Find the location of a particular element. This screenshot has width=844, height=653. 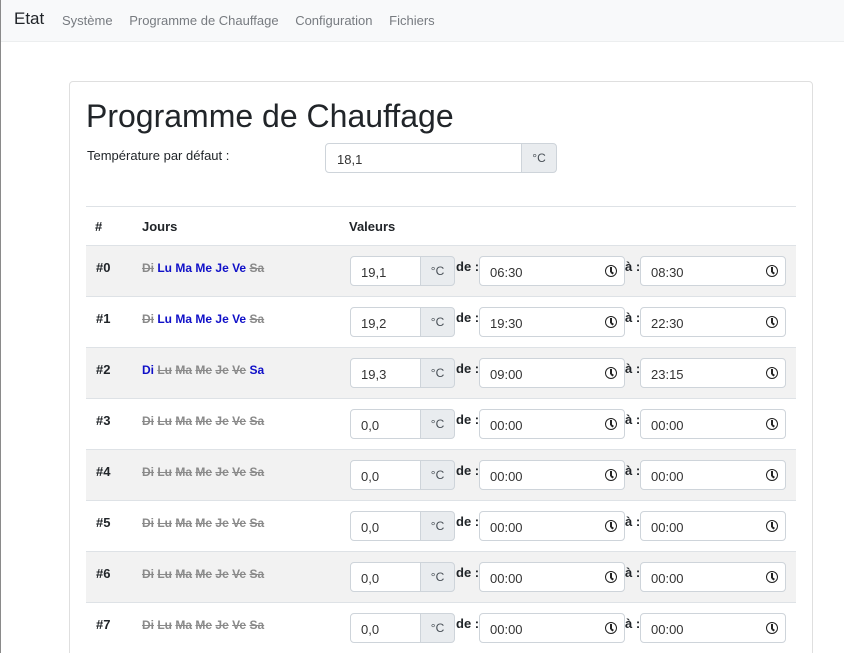

brand-link: Etat is located at coordinates (29, 19).